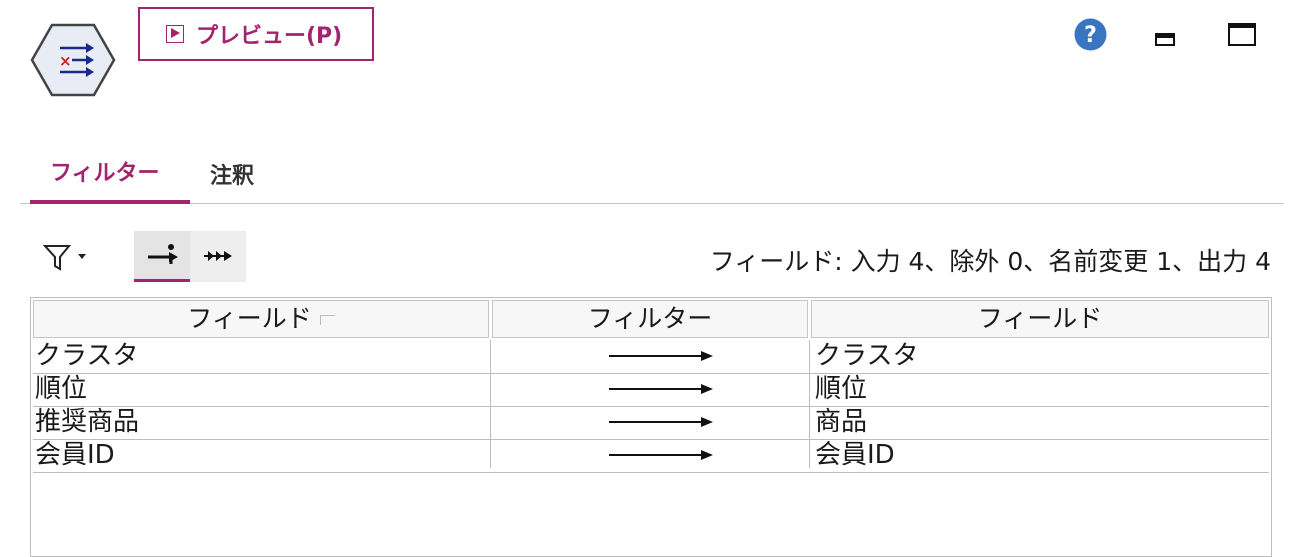 The height and width of the screenshot is (557, 1300). What do you see at coordinates (87, 356) in the screenshot?
I see `input-field-cell: クラスタ` at bounding box center [87, 356].